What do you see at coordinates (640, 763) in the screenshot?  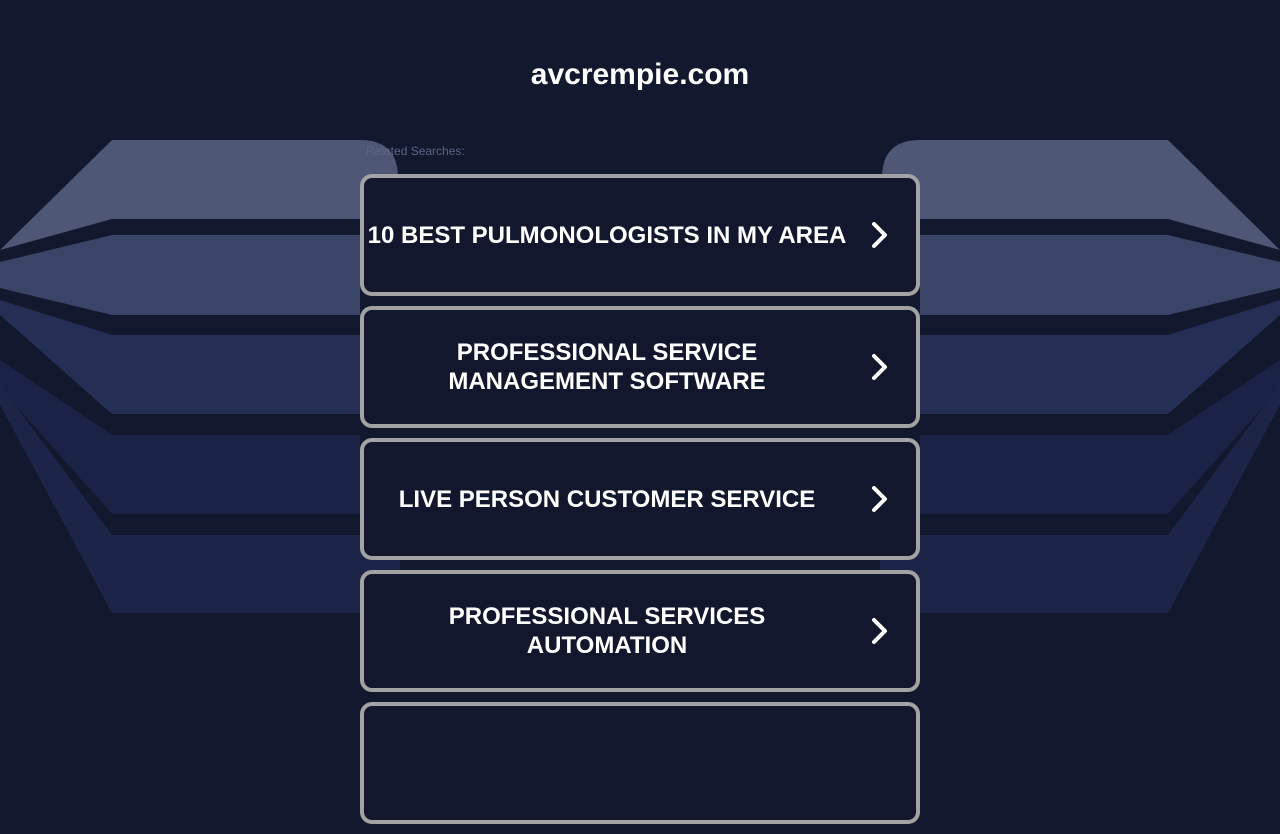 I see `related-link` at bounding box center [640, 763].